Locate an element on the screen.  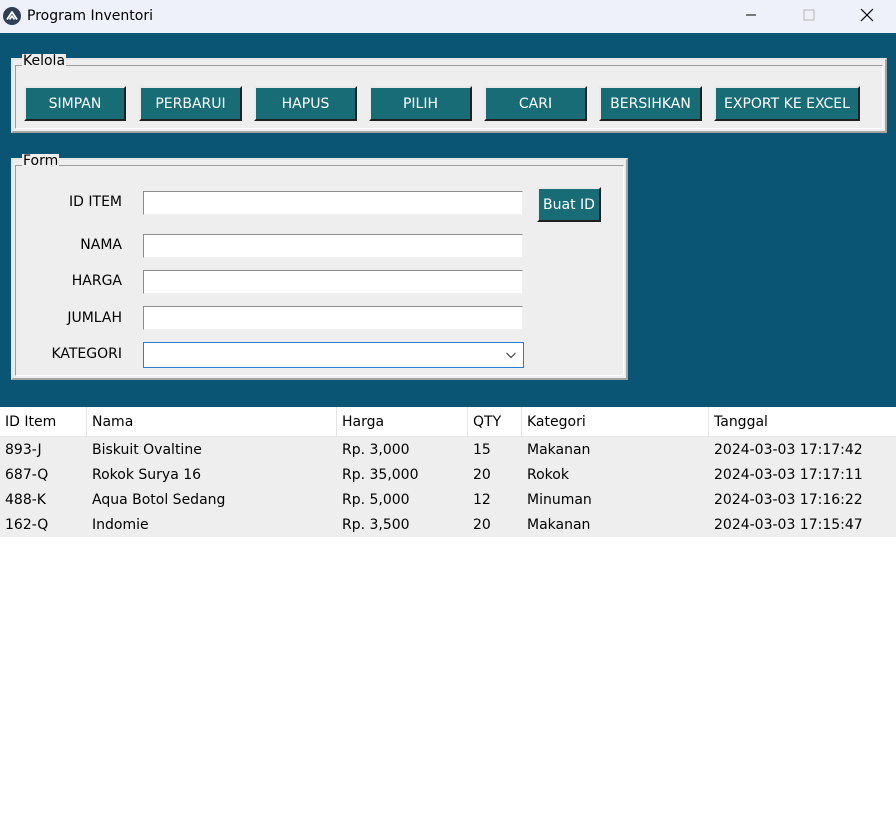
kelola-group-label: Kelola is located at coordinates (44, 61).